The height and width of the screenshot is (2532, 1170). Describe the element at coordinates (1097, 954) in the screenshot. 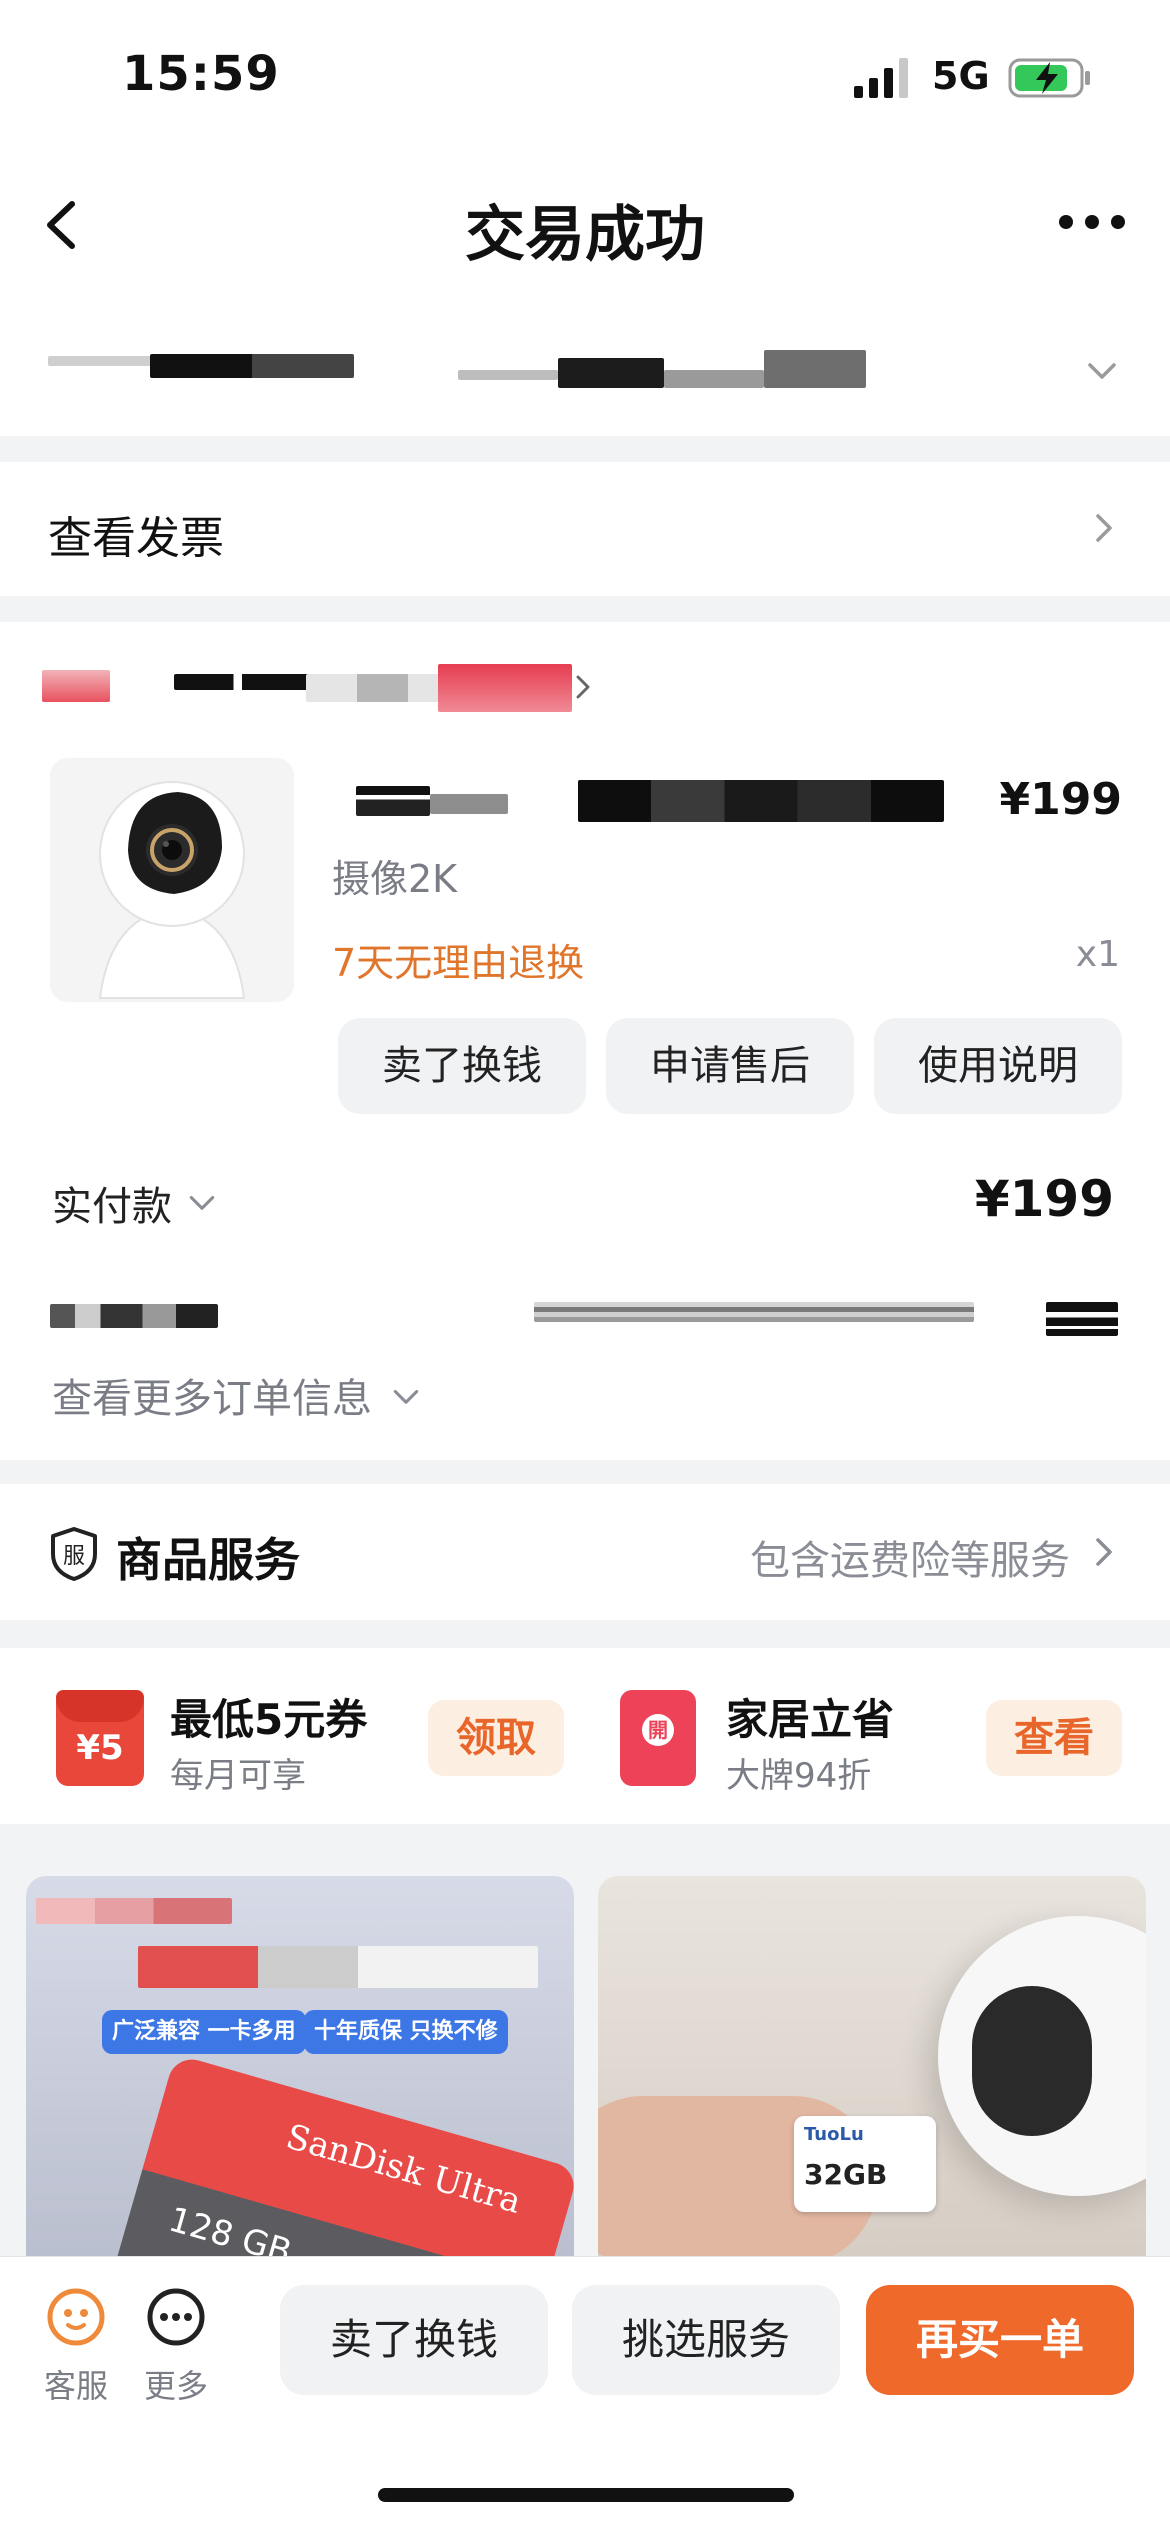

I see `product-quantity: x1` at that location.